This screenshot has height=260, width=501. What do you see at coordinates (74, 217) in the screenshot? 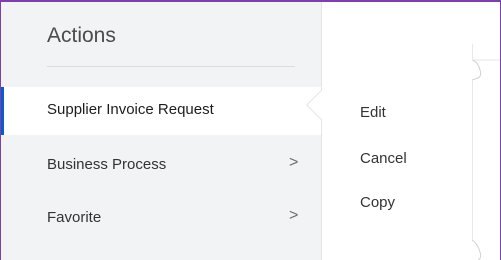
I see `menu-item-label: Favorite` at bounding box center [74, 217].